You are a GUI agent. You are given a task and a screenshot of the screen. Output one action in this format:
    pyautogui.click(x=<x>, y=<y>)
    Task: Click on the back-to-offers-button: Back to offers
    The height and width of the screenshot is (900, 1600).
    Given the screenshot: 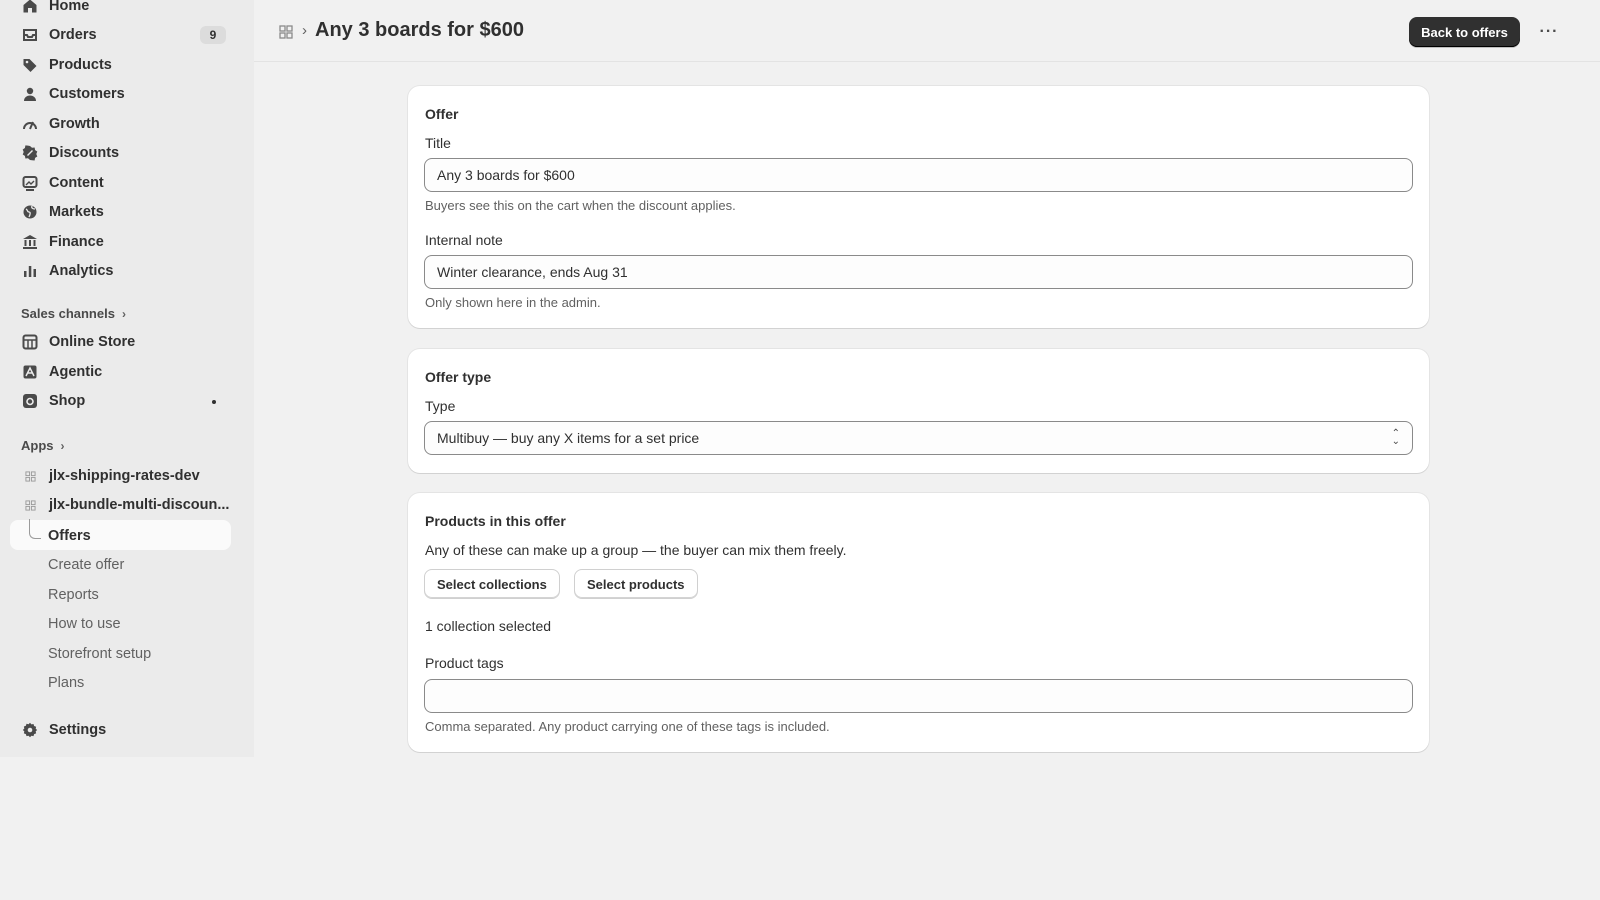 What is the action you would take?
    pyautogui.click(x=1464, y=32)
    